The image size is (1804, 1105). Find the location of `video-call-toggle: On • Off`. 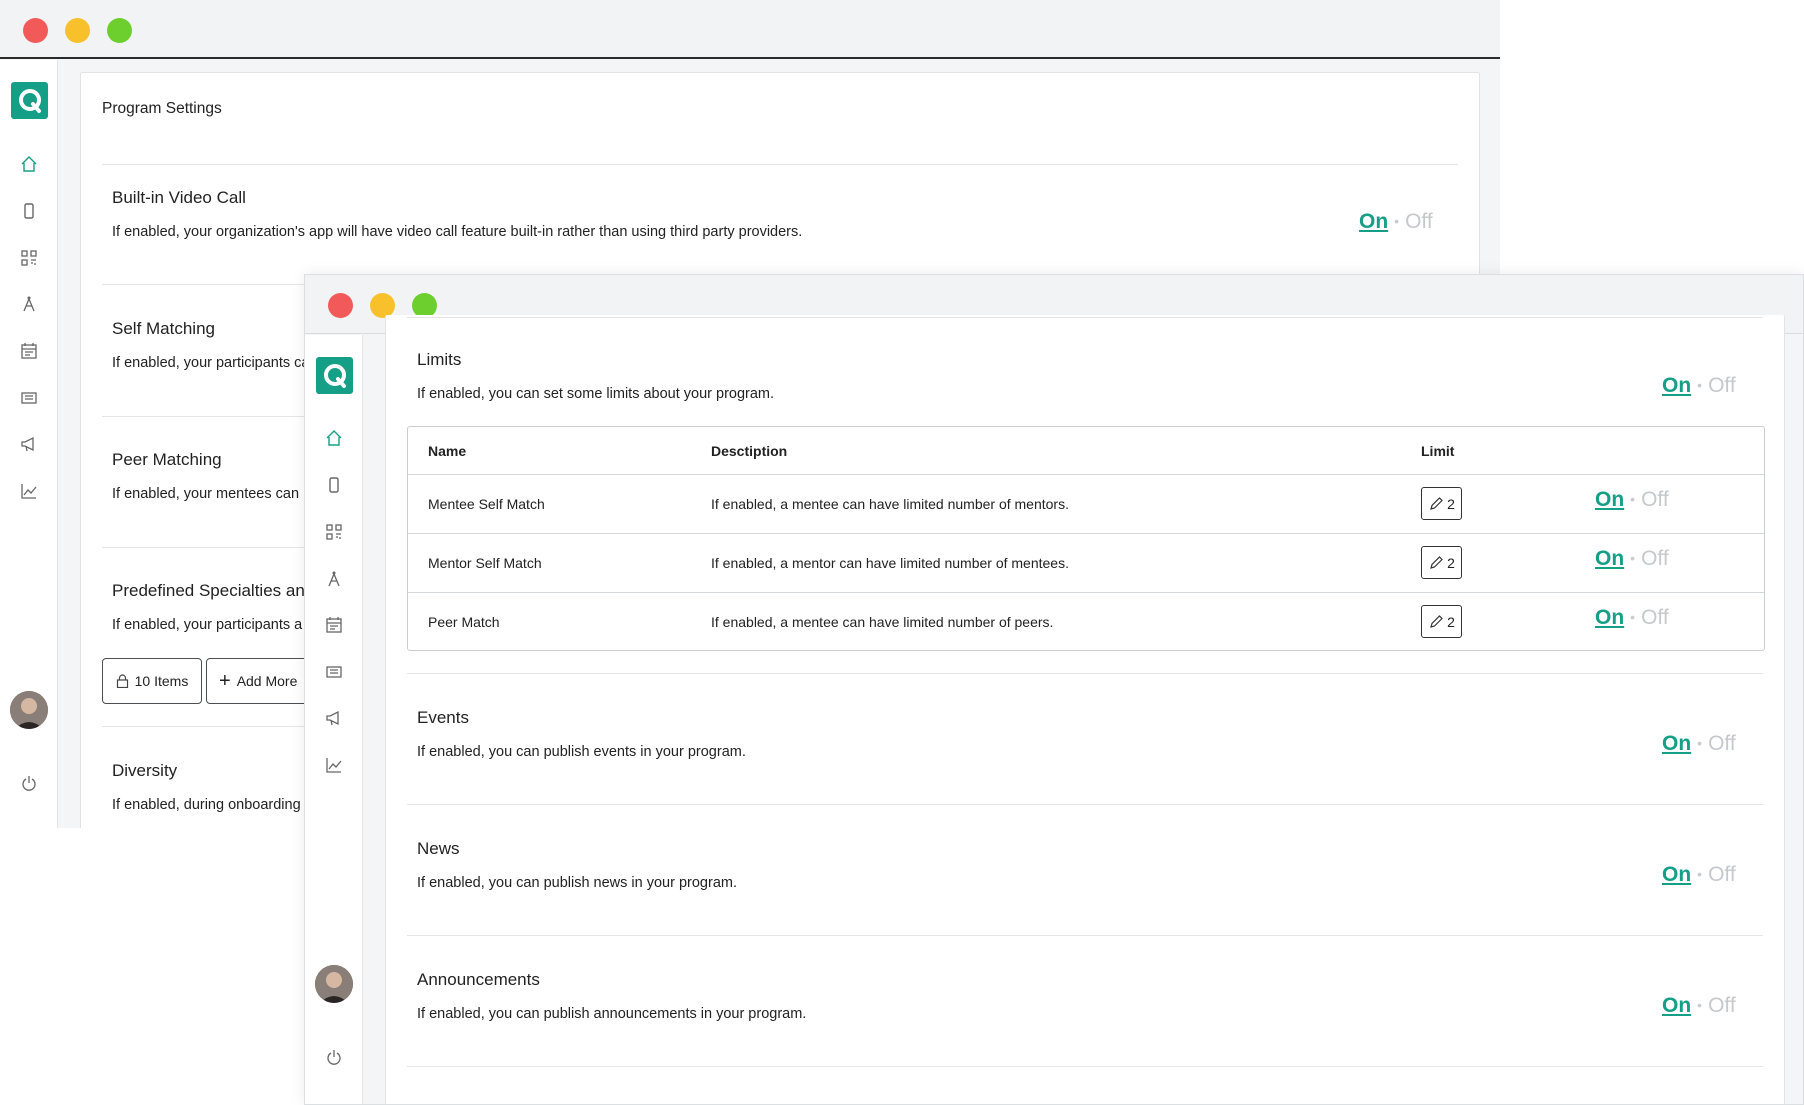

video-call-toggle: On • Off is located at coordinates (1396, 222).